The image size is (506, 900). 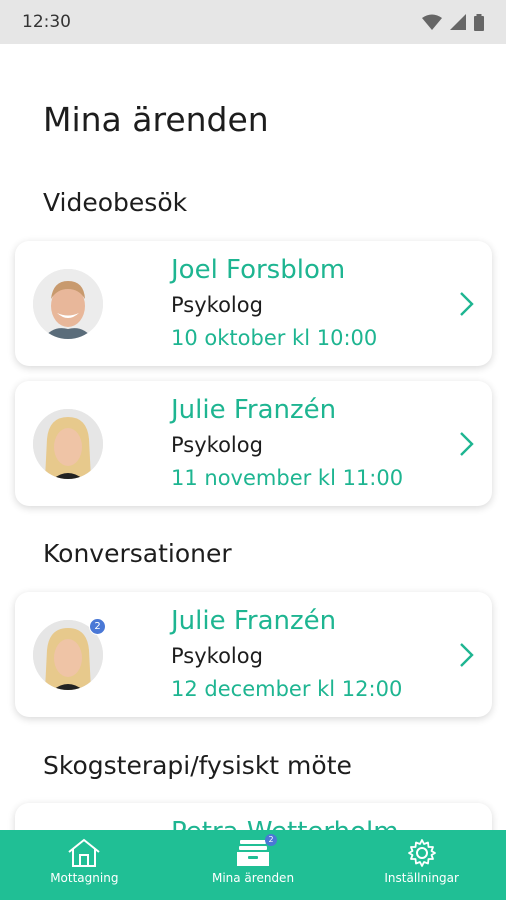 What do you see at coordinates (432, 22) in the screenshot?
I see `wifi-icon` at bounding box center [432, 22].